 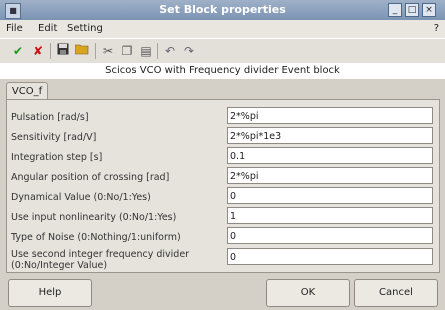 What do you see at coordinates (54, 137) in the screenshot?
I see `param-label: Sensitivity [rad/V]` at bounding box center [54, 137].